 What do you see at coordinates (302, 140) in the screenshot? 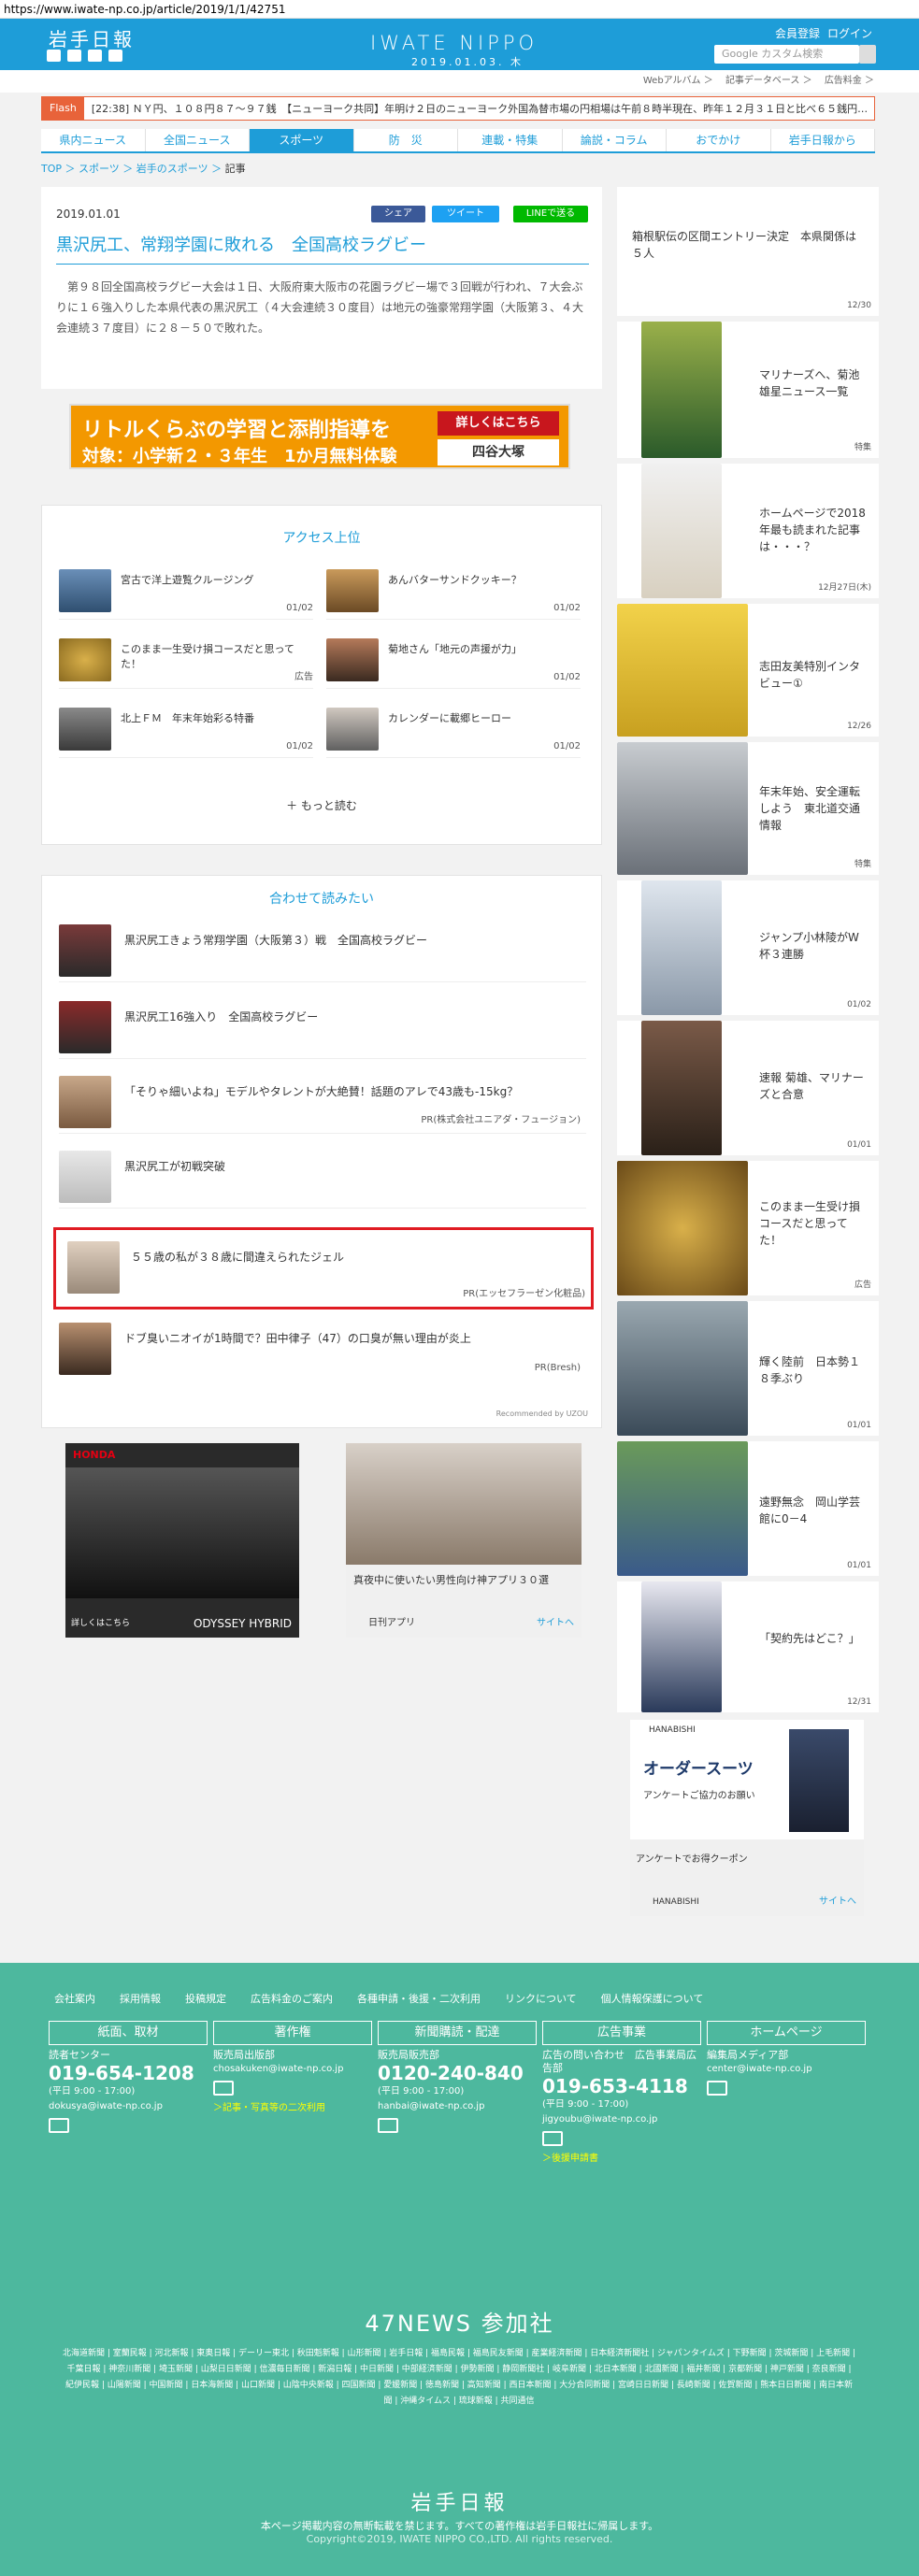
I see `nav-sports: スポーツ` at bounding box center [302, 140].